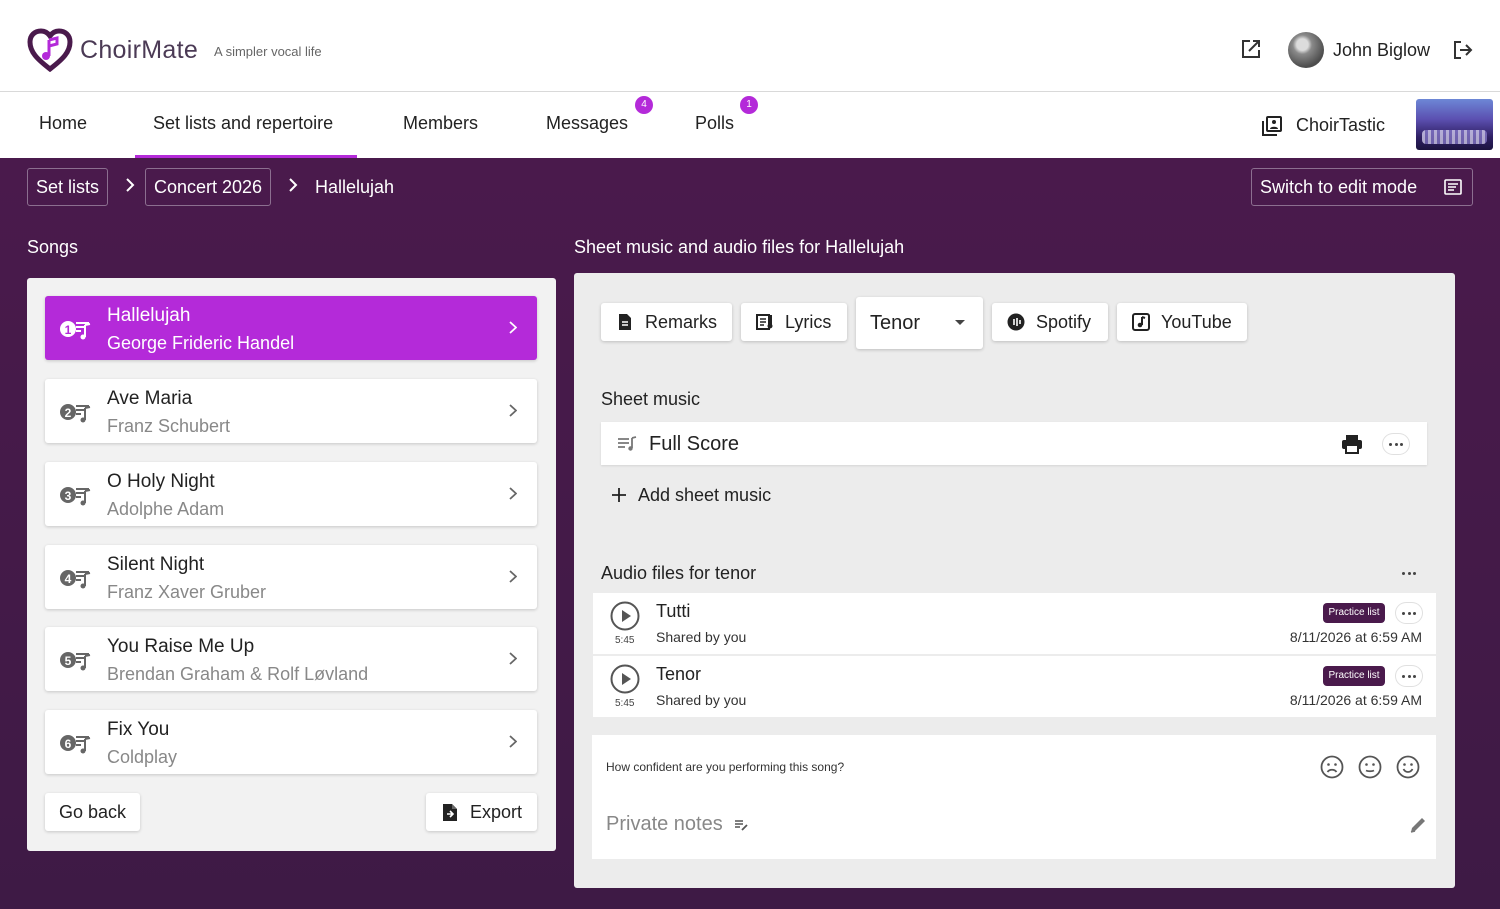 Image resolution: width=1500 pixels, height=909 pixels. What do you see at coordinates (1339, 187) in the screenshot?
I see `edit-mode-label: Switch to edit mode` at bounding box center [1339, 187].